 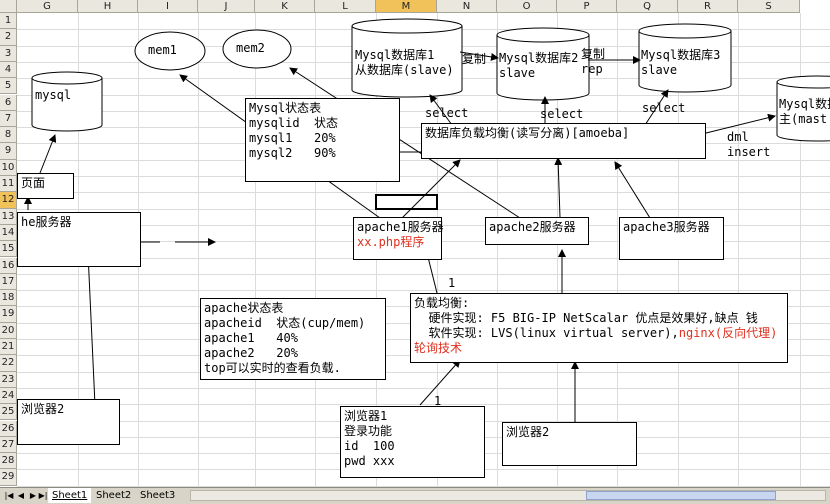 I want to click on last-sheet-button: ▶|, so click(x=43, y=495).